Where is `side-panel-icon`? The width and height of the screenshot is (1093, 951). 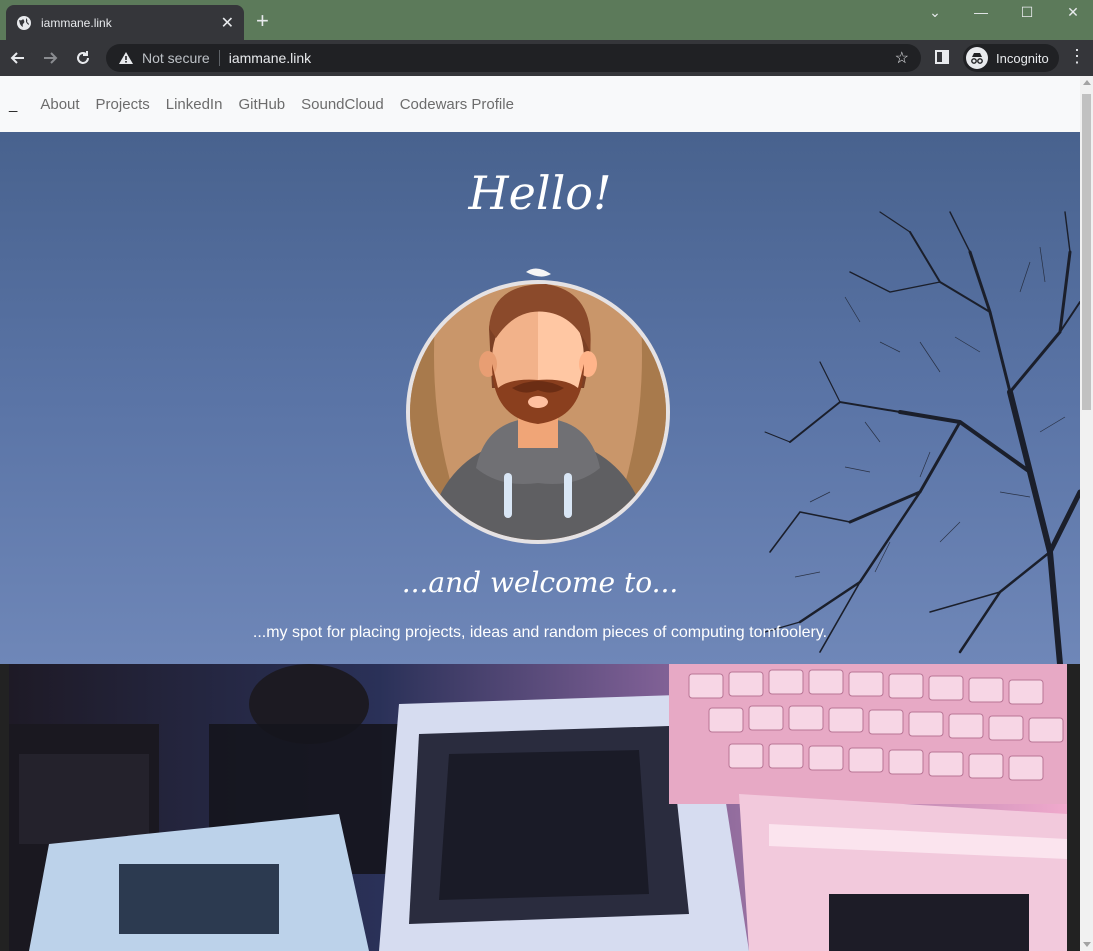 side-panel-icon is located at coordinates (942, 57).